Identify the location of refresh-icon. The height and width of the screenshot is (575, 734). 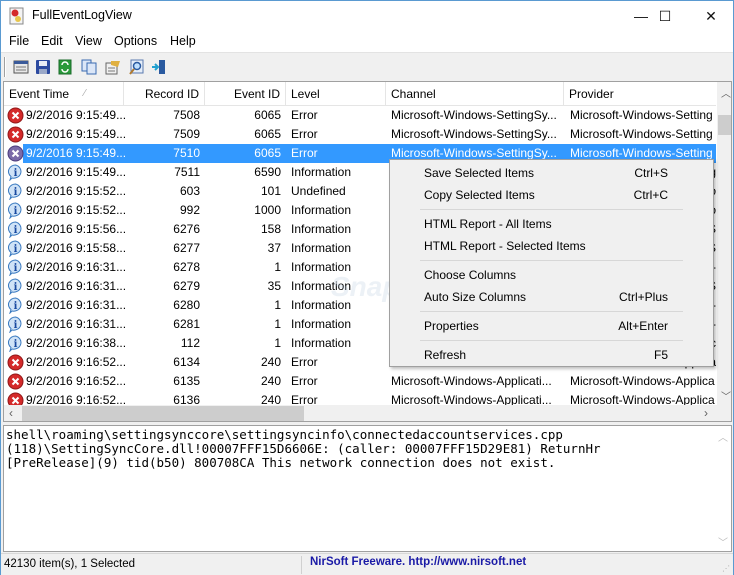
(65, 67).